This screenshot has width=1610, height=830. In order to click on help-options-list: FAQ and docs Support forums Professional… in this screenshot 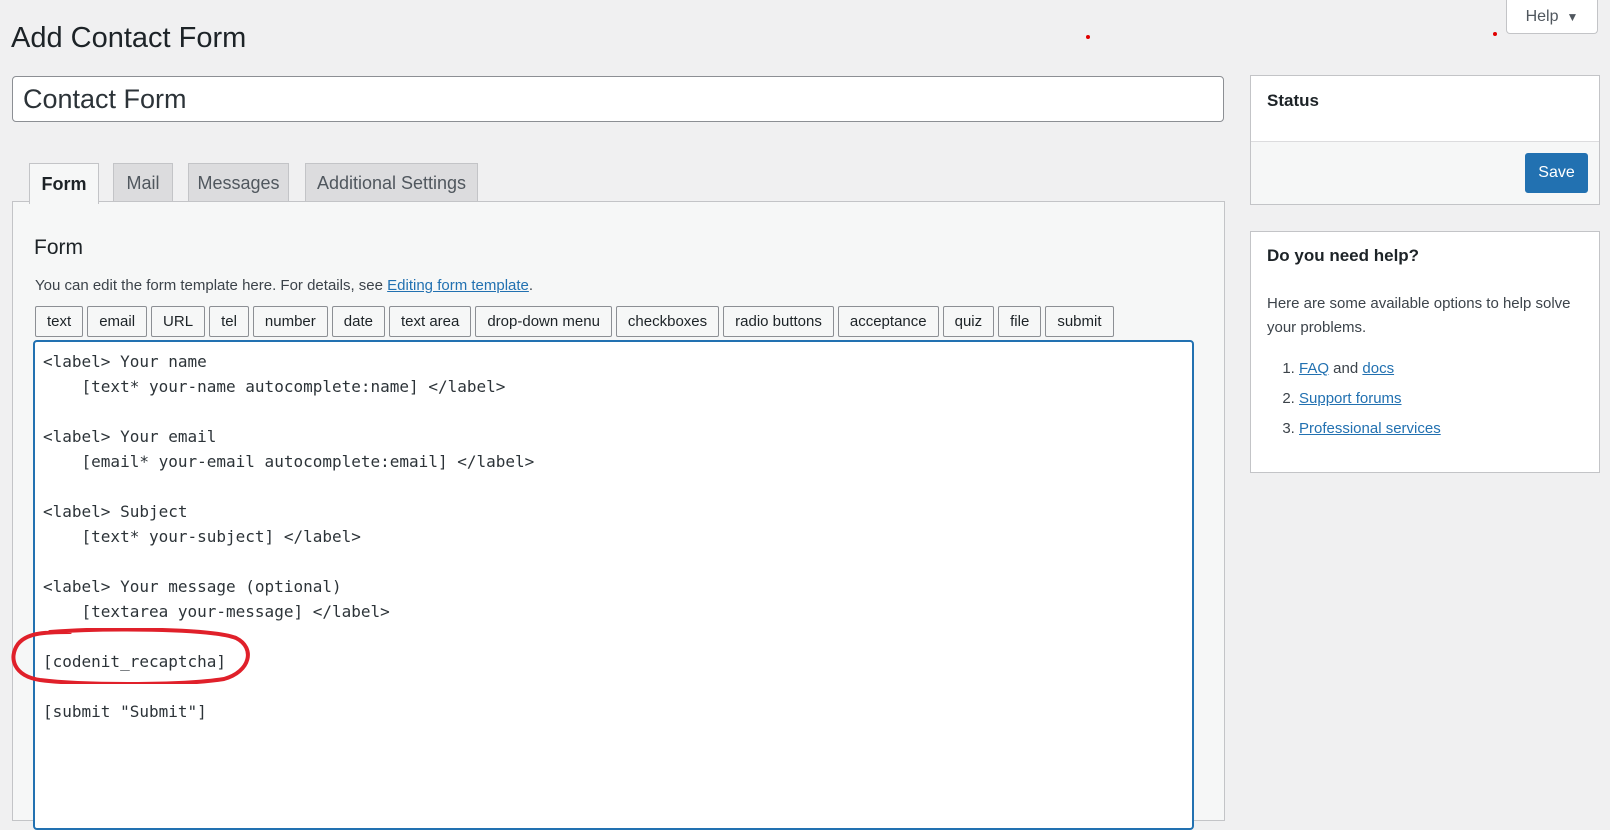, I will do `click(1425, 399)`.